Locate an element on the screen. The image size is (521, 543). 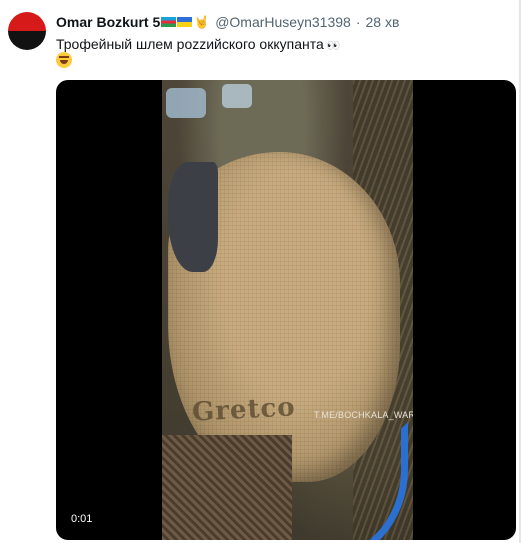
flag-azerbaijan-icon is located at coordinates (169, 22).